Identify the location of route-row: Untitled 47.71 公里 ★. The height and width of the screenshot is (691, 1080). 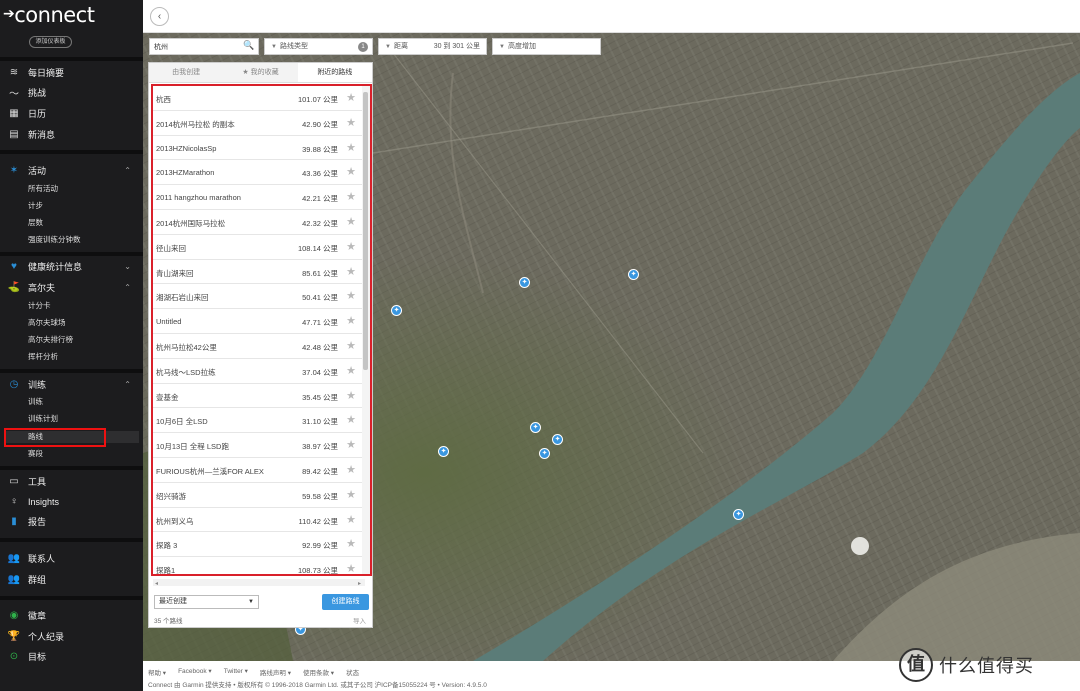
(257, 321).